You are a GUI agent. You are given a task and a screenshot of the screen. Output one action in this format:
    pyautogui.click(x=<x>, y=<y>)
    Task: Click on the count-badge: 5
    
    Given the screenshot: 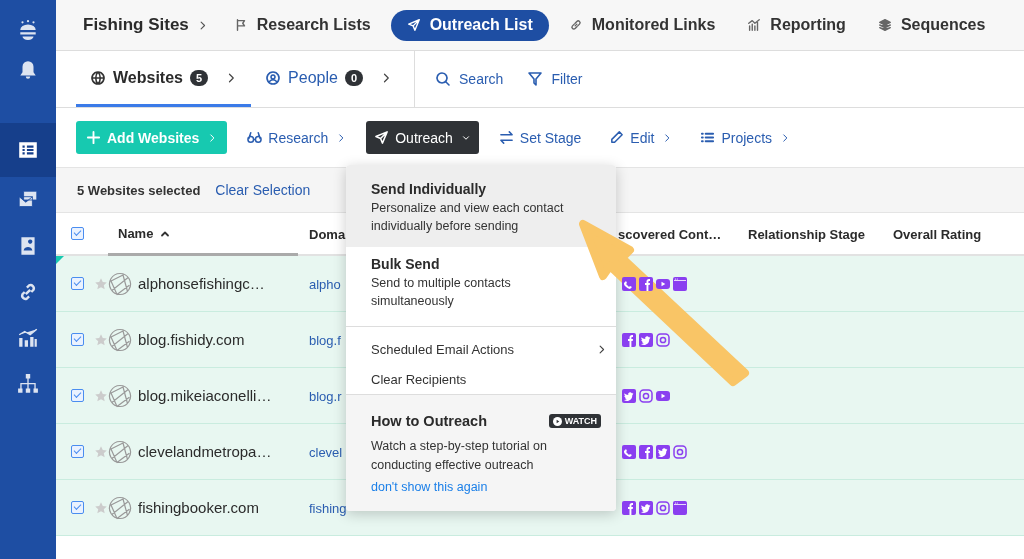 What is the action you would take?
    pyautogui.click(x=199, y=77)
    